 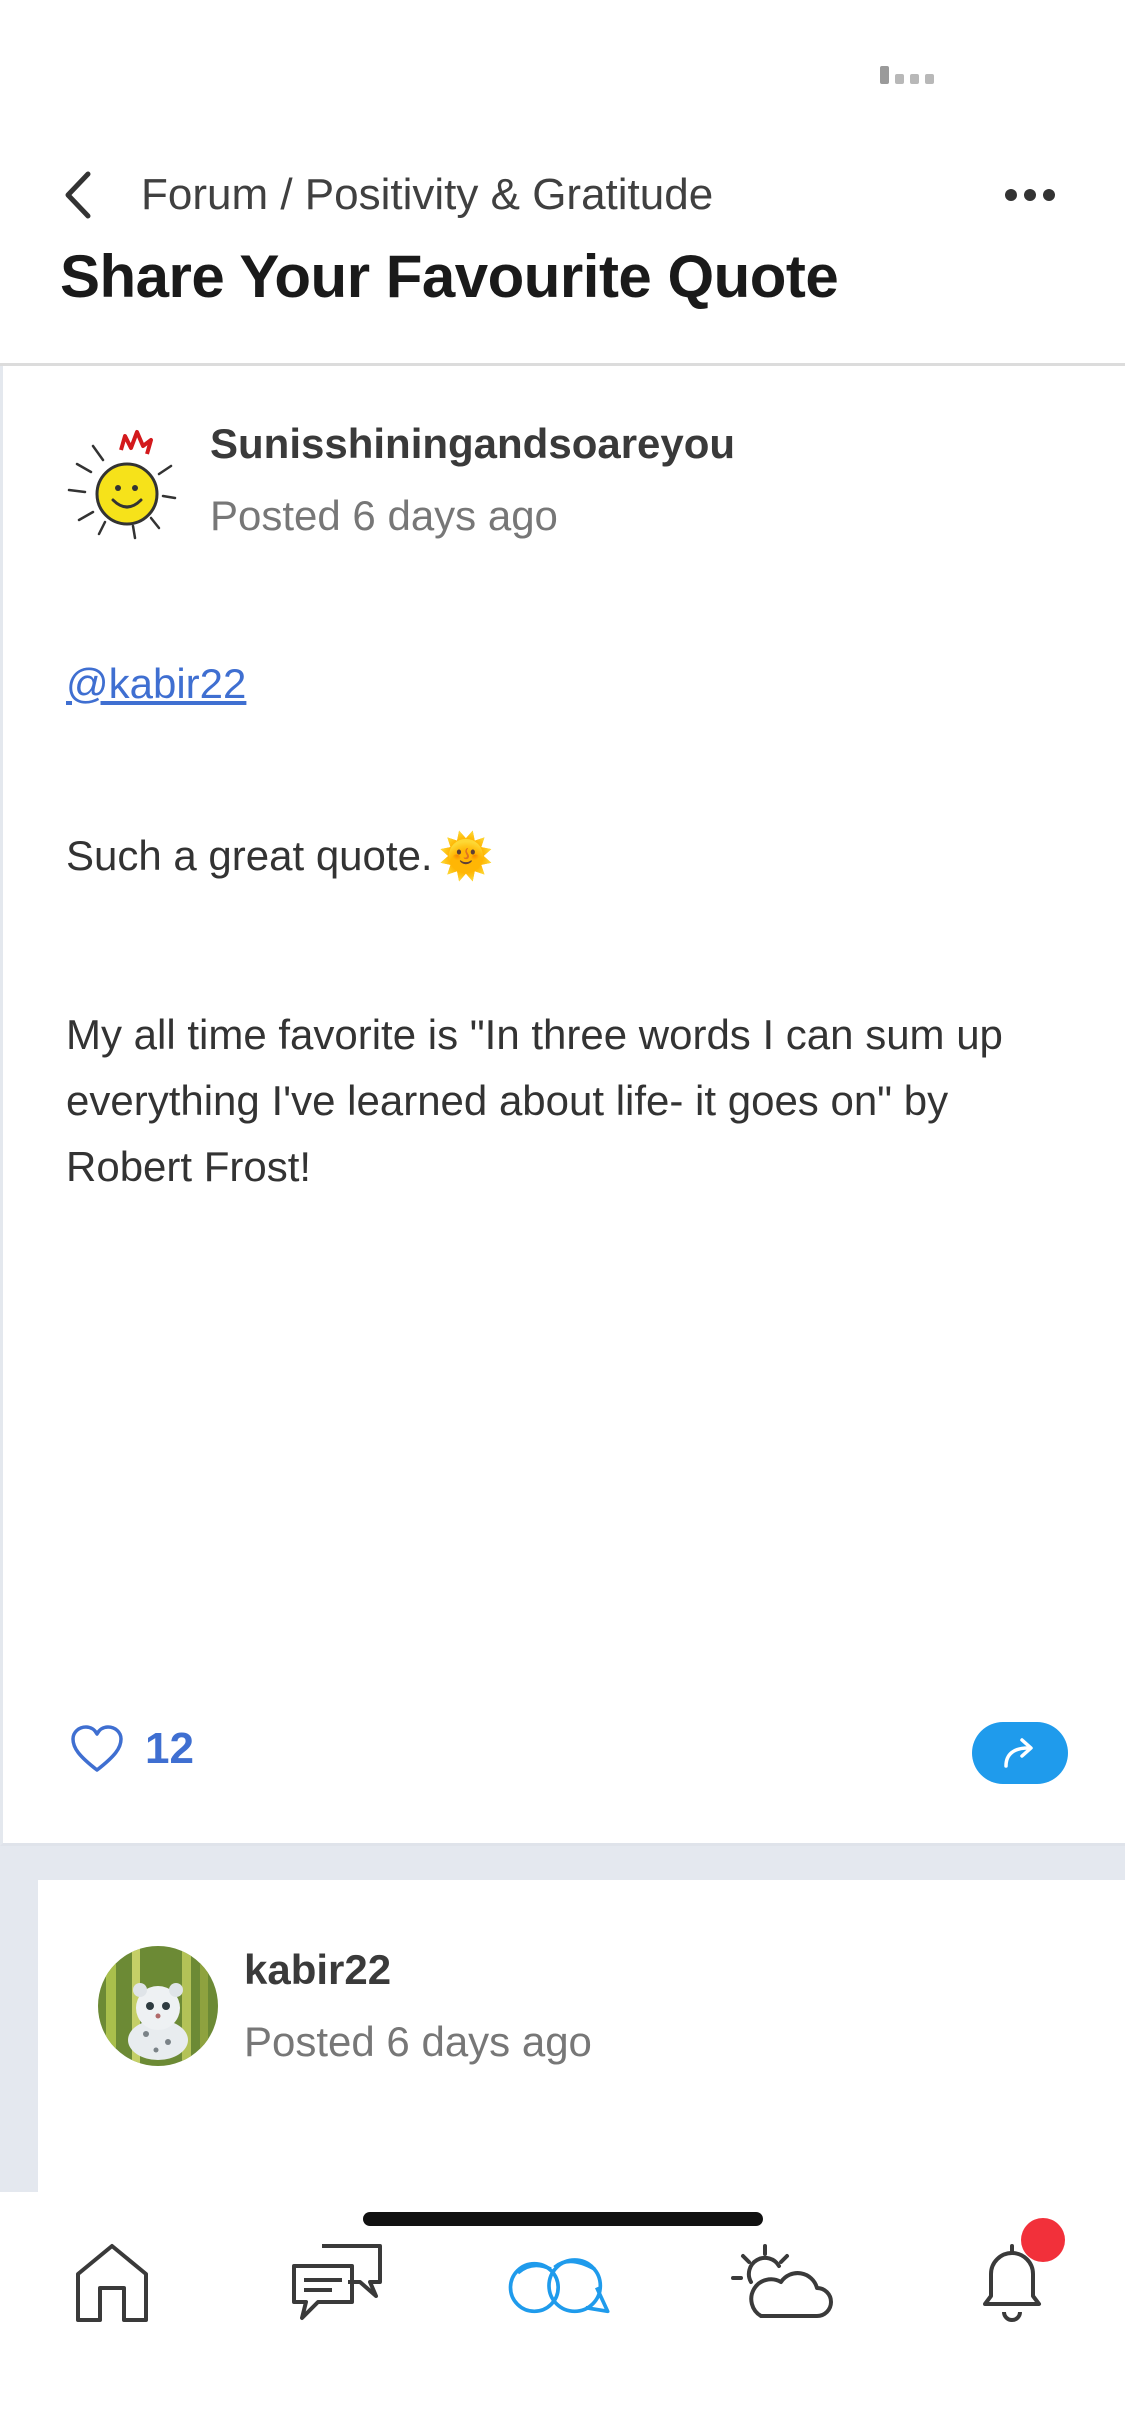 I want to click on nav-community, so click(x=560, y=2282).